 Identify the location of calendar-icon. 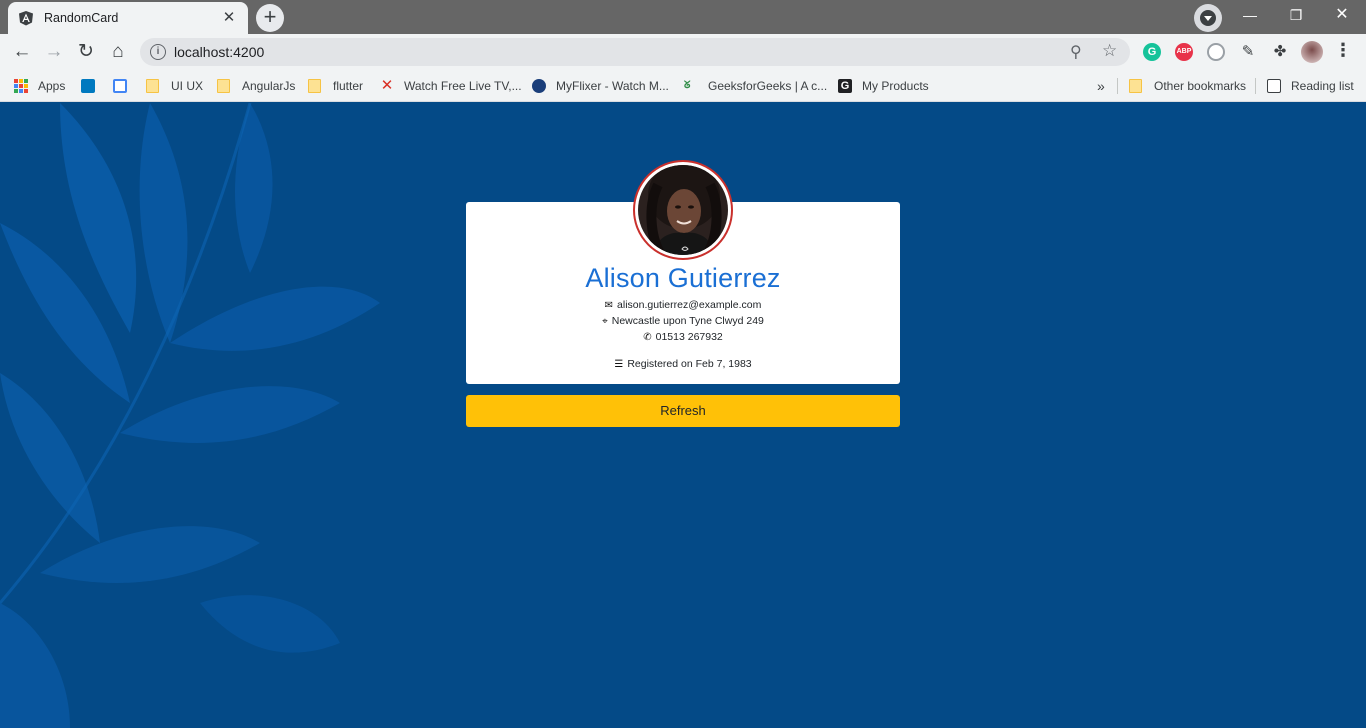
(120, 86).